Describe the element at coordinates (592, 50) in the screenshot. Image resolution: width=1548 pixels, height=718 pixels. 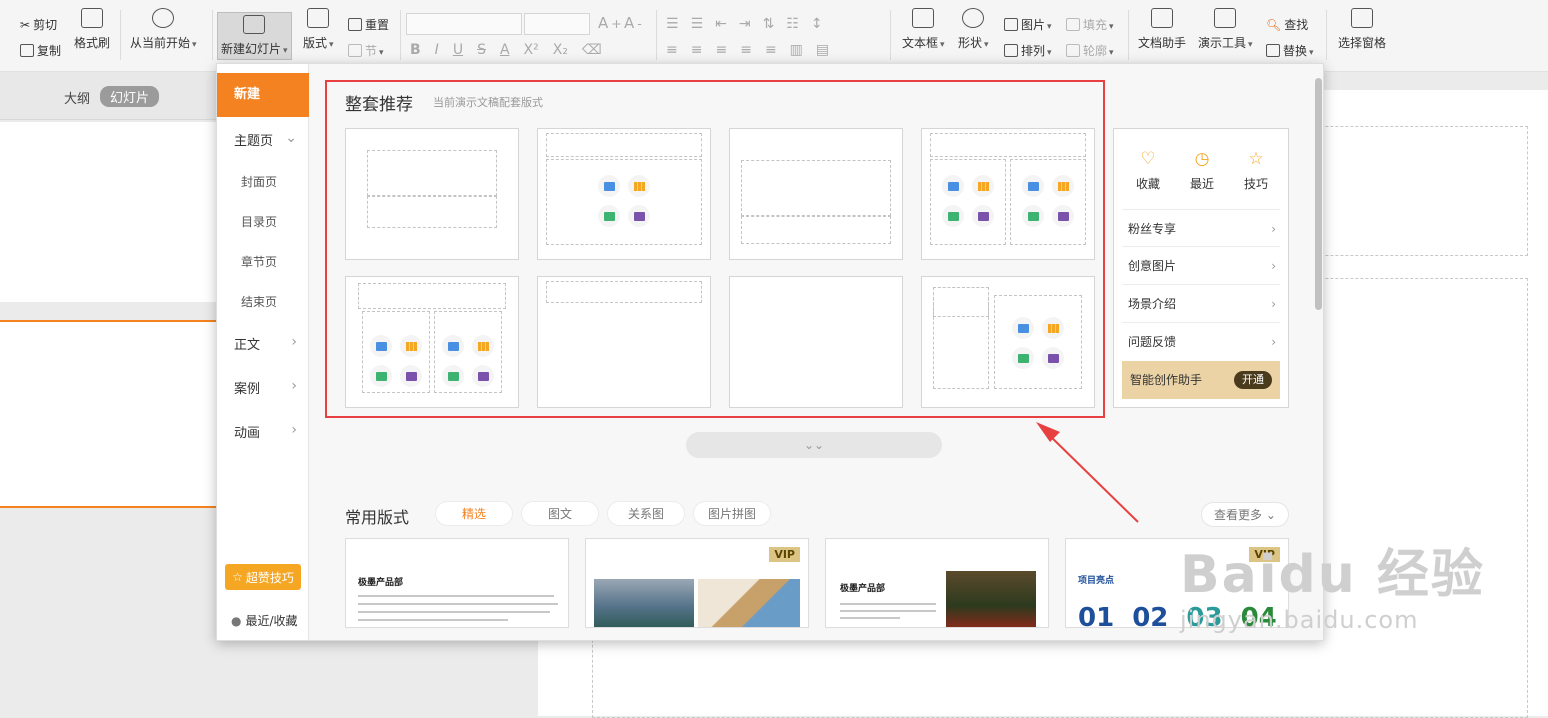
I see `eraser-icon: ⌫` at that location.